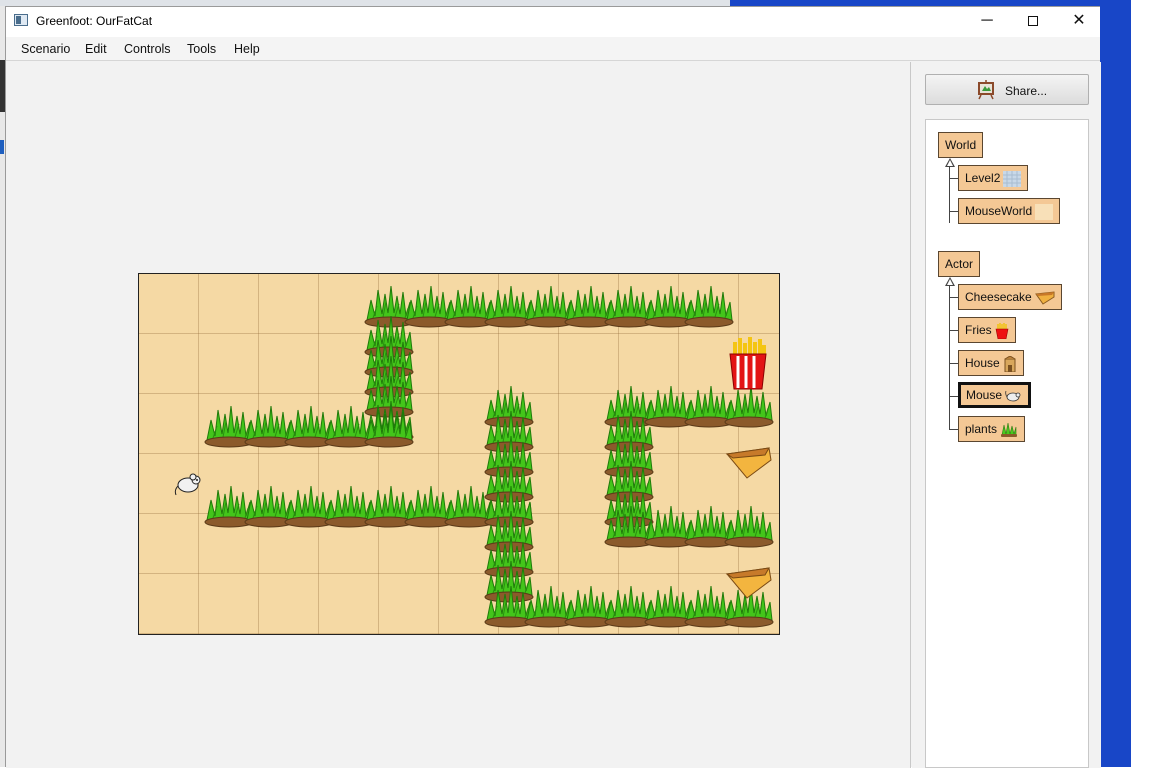 The image size is (1152, 768). What do you see at coordinates (999, 211) in the screenshot?
I see `class-mouseworld-label: MouseWorld` at bounding box center [999, 211].